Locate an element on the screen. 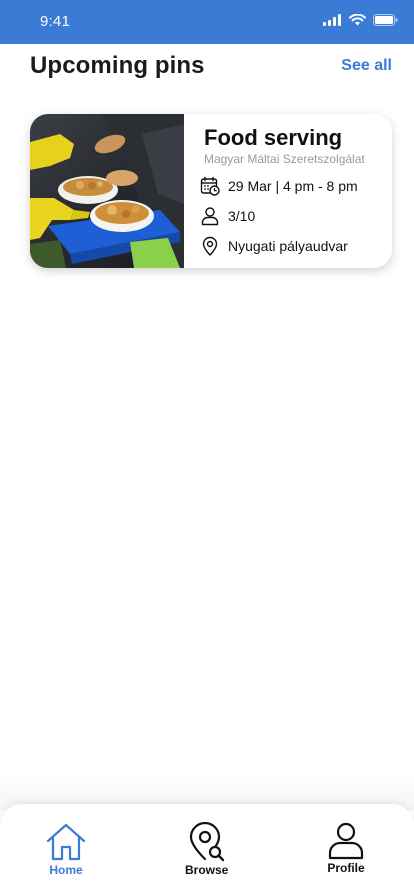  calendar-clock-icon is located at coordinates (210, 186).